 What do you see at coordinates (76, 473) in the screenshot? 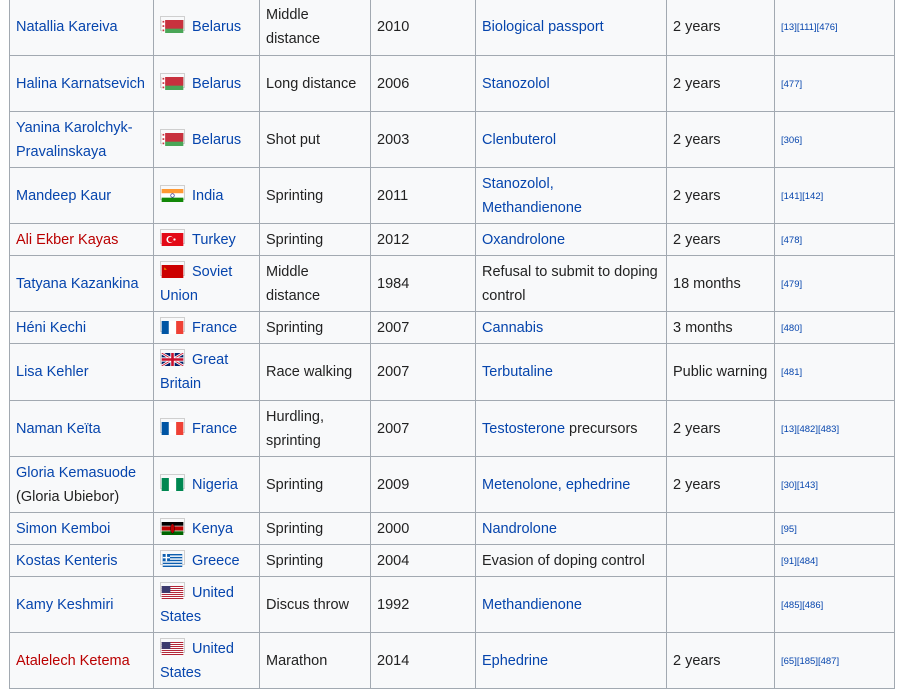
I see `athlete-name-link: Gloria Kemasuode` at bounding box center [76, 473].